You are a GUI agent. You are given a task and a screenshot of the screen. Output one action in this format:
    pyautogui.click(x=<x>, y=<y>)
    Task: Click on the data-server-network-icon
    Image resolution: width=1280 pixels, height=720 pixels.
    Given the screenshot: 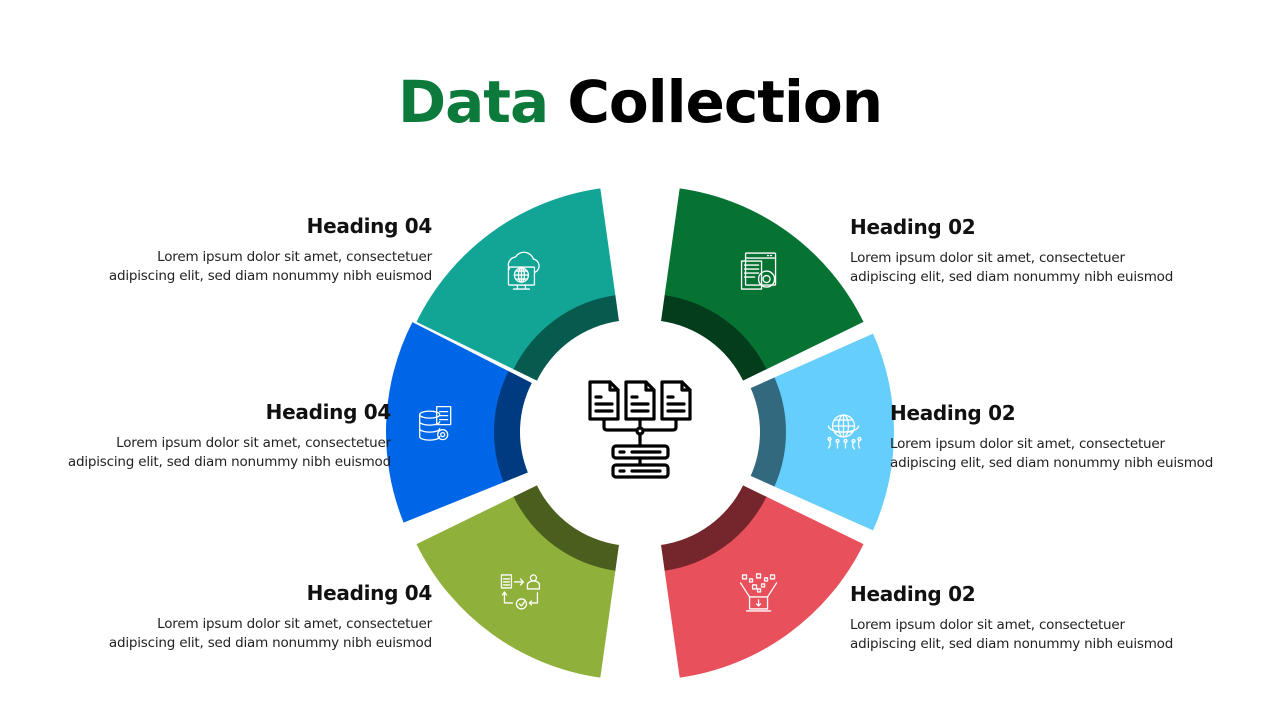 What is the action you would take?
    pyautogui.click(x=640, y=429)
    